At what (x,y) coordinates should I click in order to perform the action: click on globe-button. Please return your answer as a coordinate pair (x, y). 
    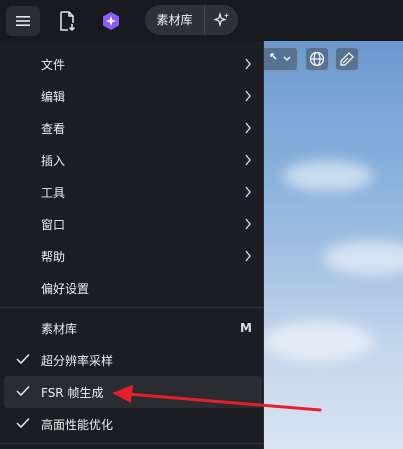
    Looking at the image, I should click on (317, 59).